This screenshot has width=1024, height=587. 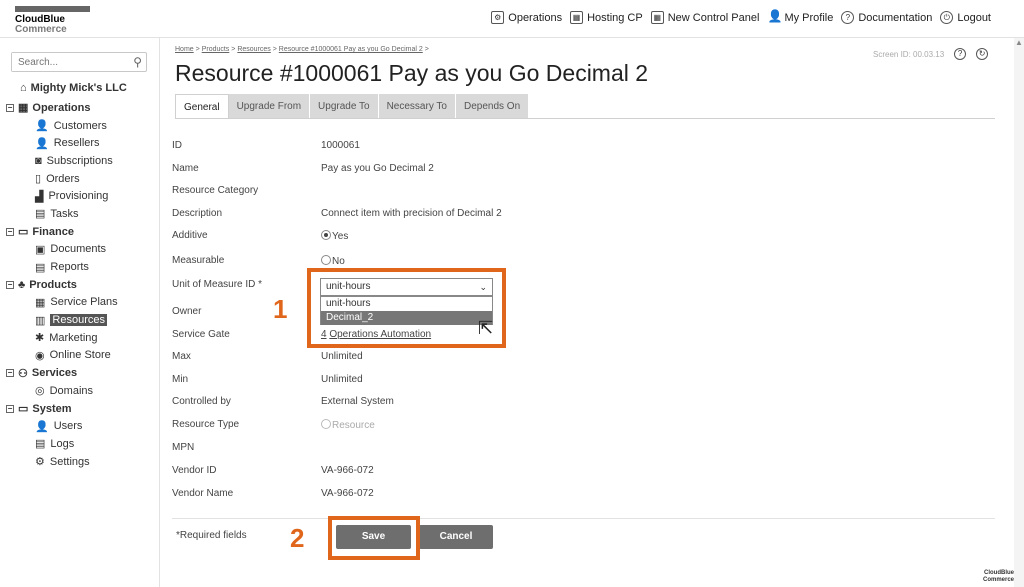 What do you see at coordinates (998, 576) in the screenshot?
I see `footer-logo: CloudBlue Commerce` at bounding box center [998, 576].